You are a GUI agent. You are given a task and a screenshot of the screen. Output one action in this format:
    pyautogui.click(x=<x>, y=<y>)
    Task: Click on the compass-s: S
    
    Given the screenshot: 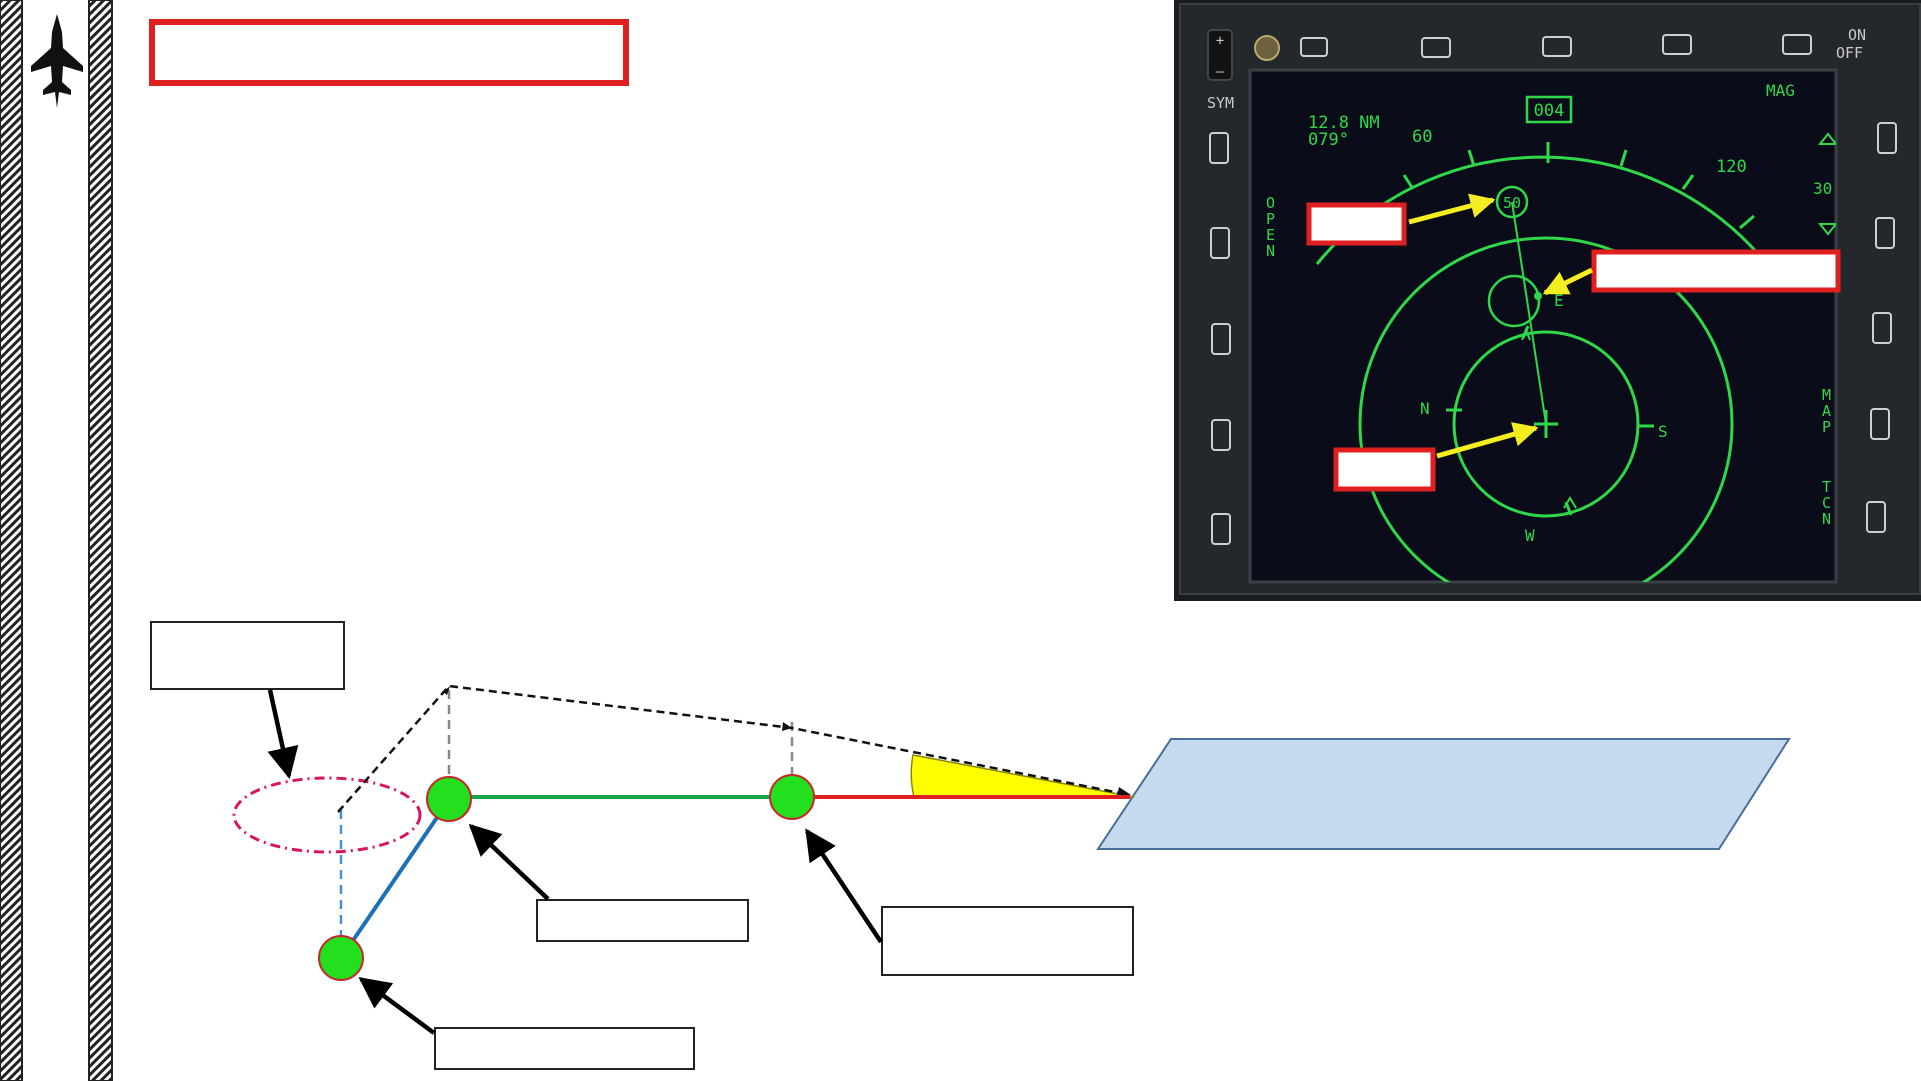 What is the action you would take?
    pyautogui.click(x=1663, y=431)
    